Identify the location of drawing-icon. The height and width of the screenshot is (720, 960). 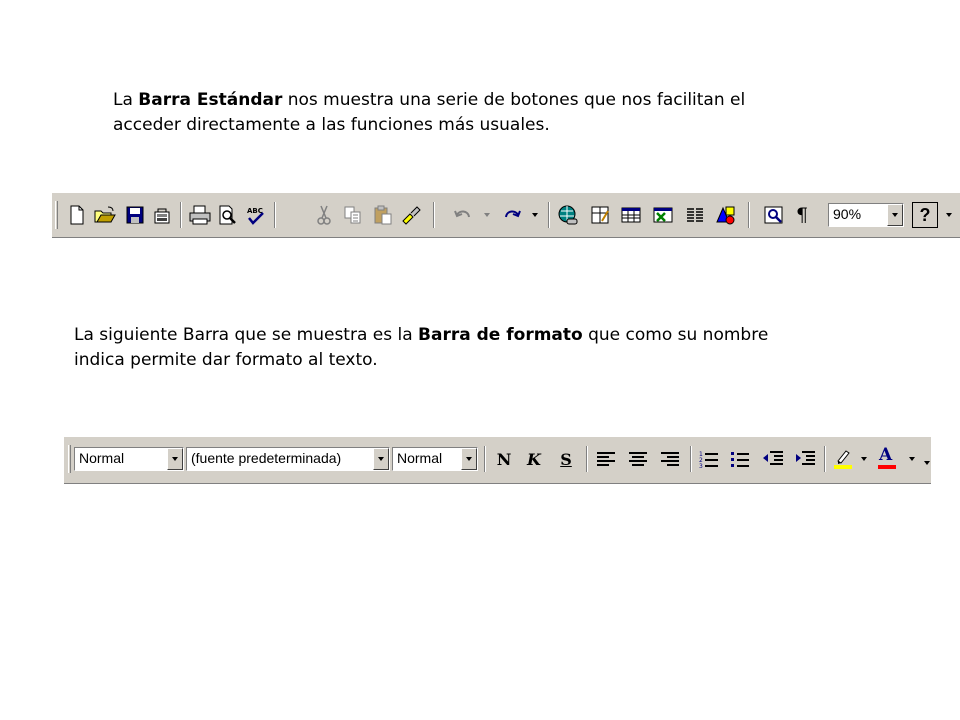
(725, 215).